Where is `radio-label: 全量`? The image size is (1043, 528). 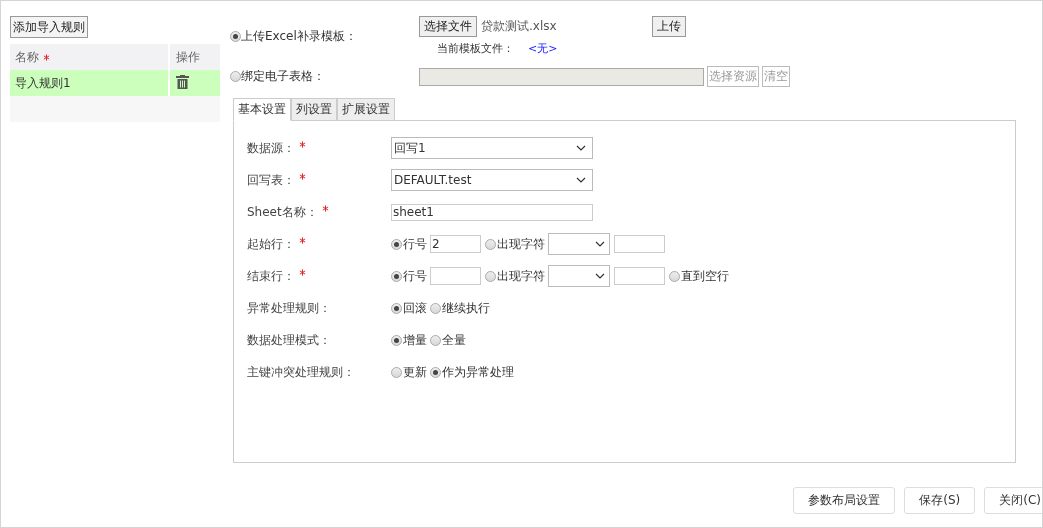 radio-label: 全量 is located at coordinates (454, 340).